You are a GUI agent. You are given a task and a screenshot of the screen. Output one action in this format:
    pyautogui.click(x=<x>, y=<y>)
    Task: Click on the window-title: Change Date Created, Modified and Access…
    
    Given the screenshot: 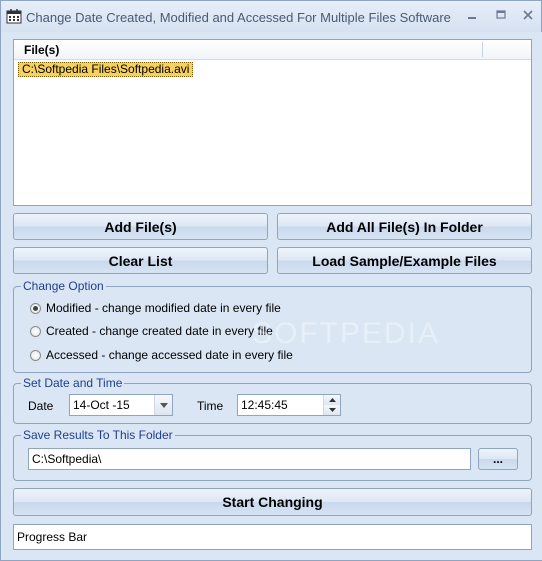 What is the action you would take?
    pyautogui.click(x=238, y=17)
    